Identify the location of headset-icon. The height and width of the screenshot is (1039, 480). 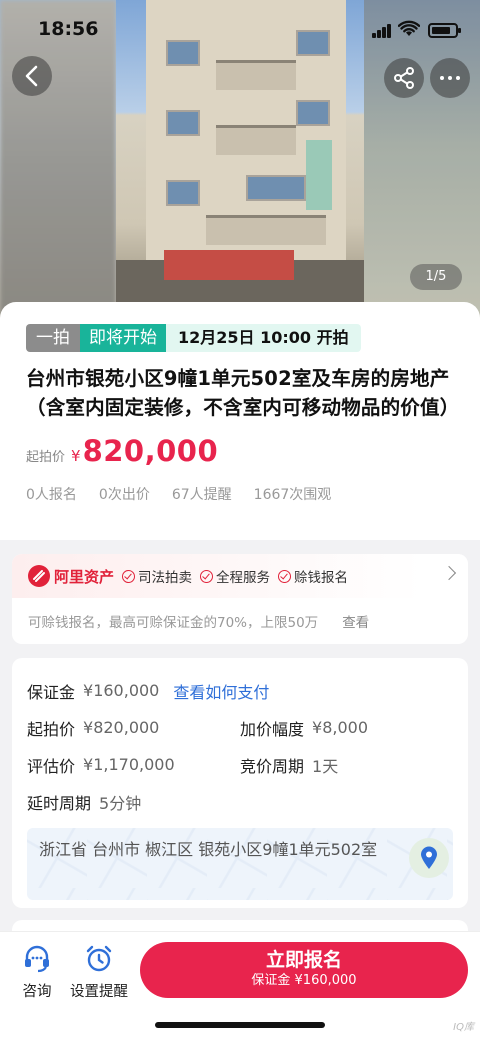
(37, 959).